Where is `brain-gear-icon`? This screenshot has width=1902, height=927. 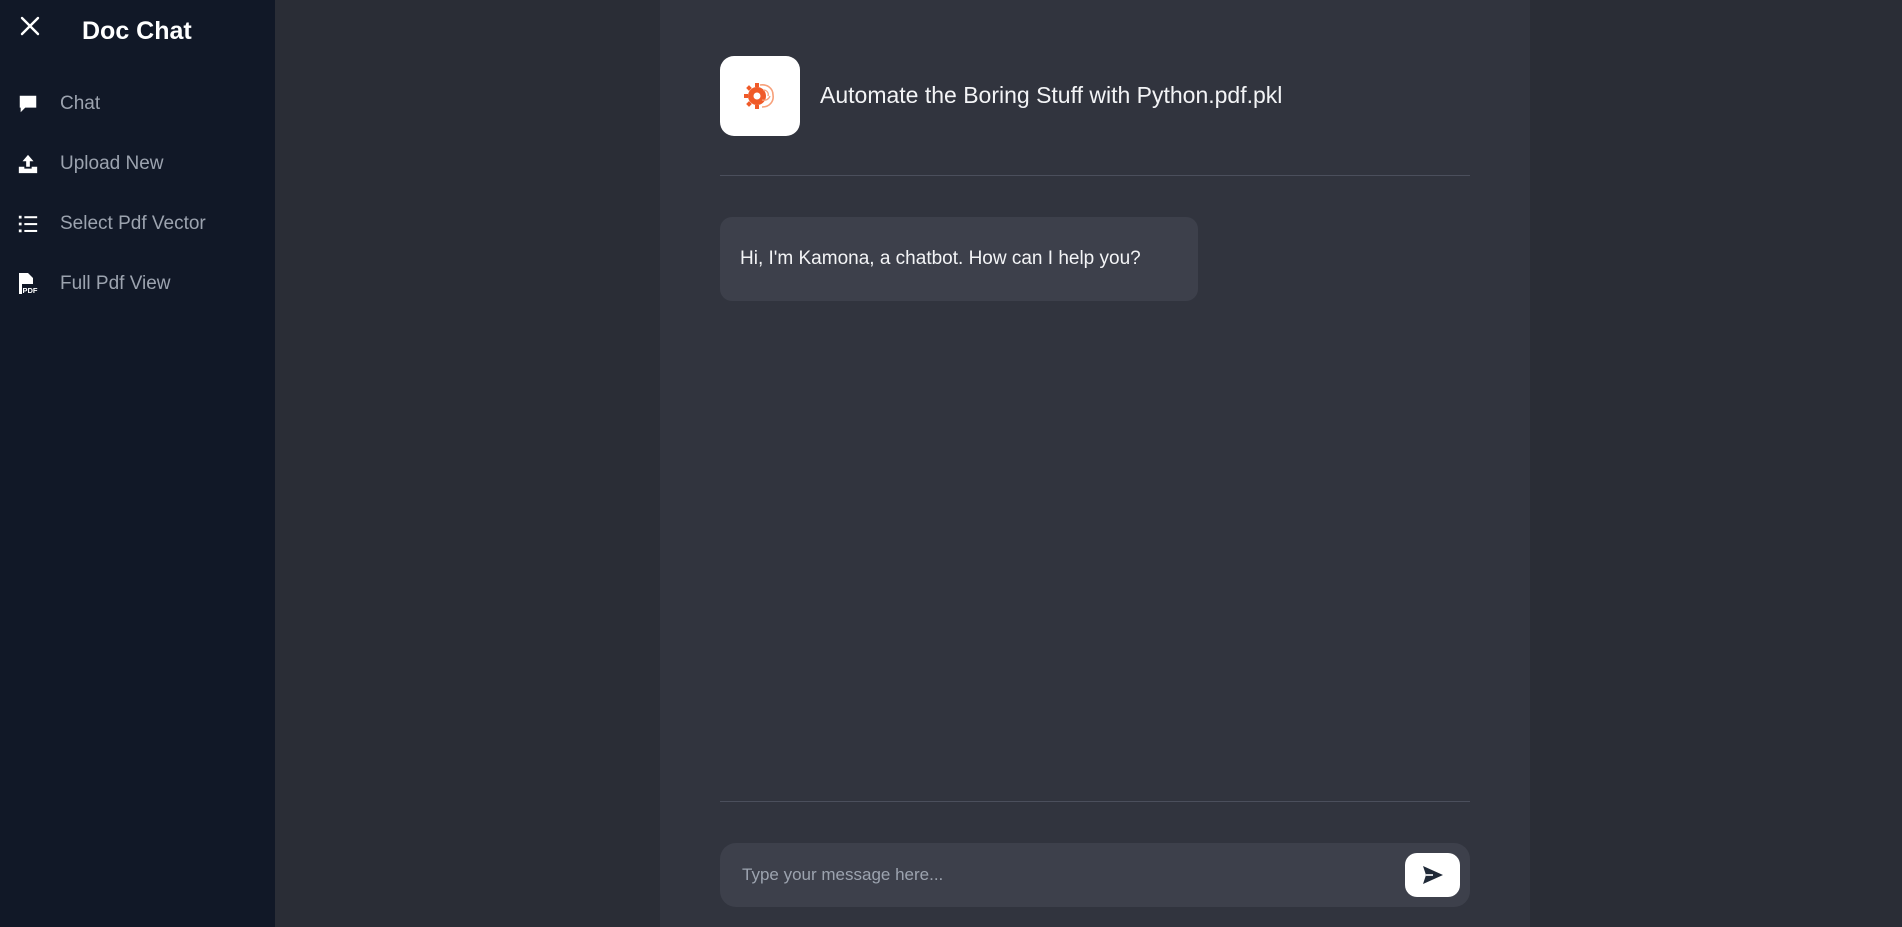
brain-gear-icon is located at coordinates (759, 96).